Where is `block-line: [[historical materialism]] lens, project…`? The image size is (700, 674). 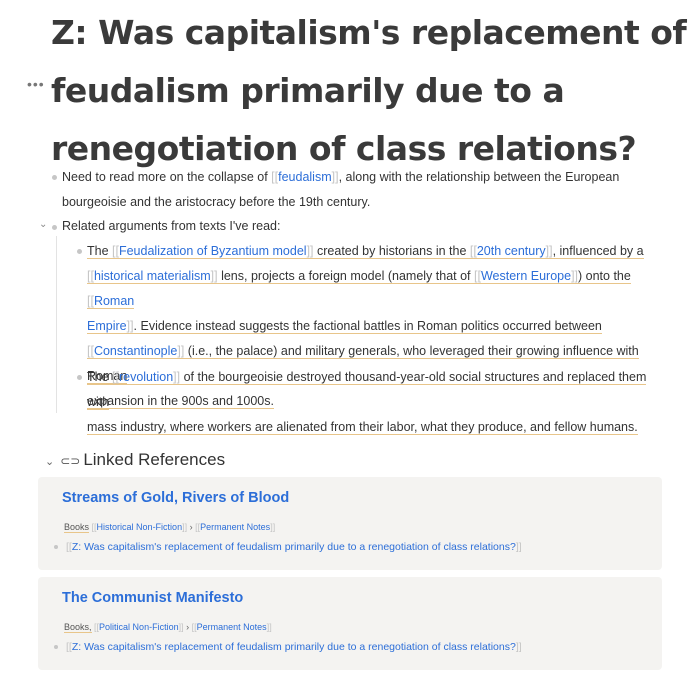
block-line: [[historical materialism]] lens, project… is located at coordinates (359, 289).